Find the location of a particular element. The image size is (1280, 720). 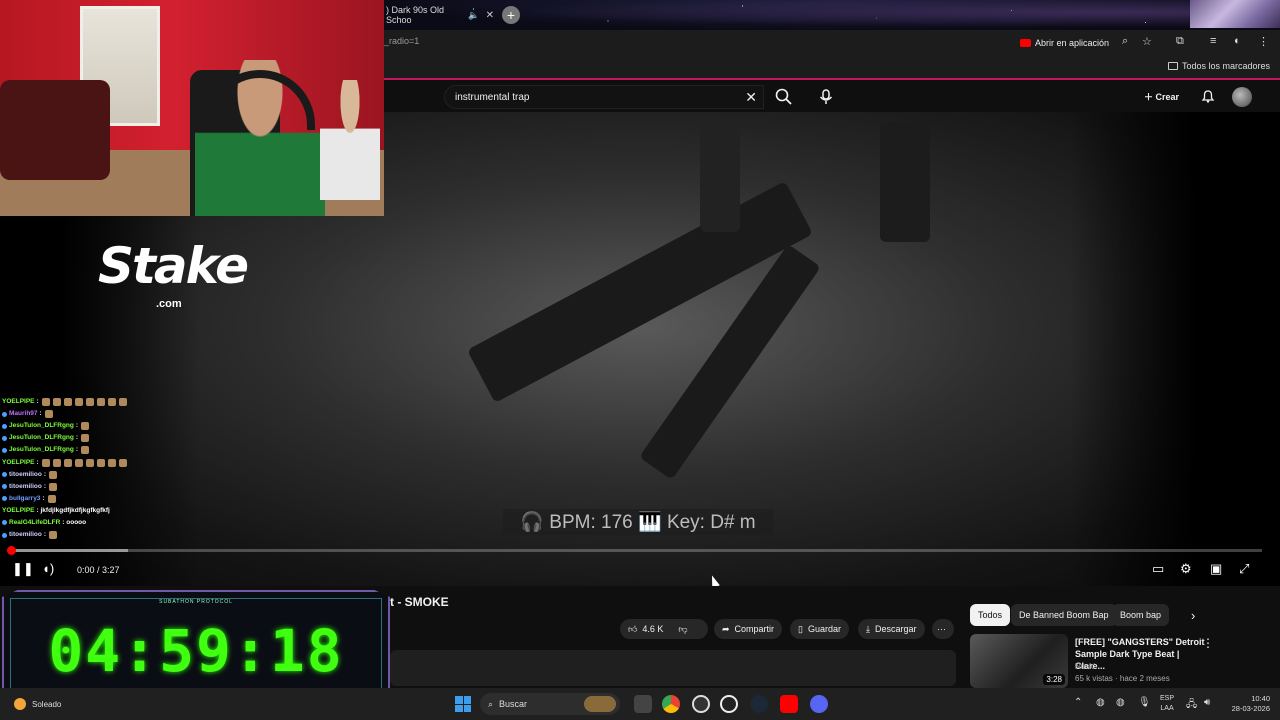

playlist-icon: ≡ is located at coordinates (1213, 41).